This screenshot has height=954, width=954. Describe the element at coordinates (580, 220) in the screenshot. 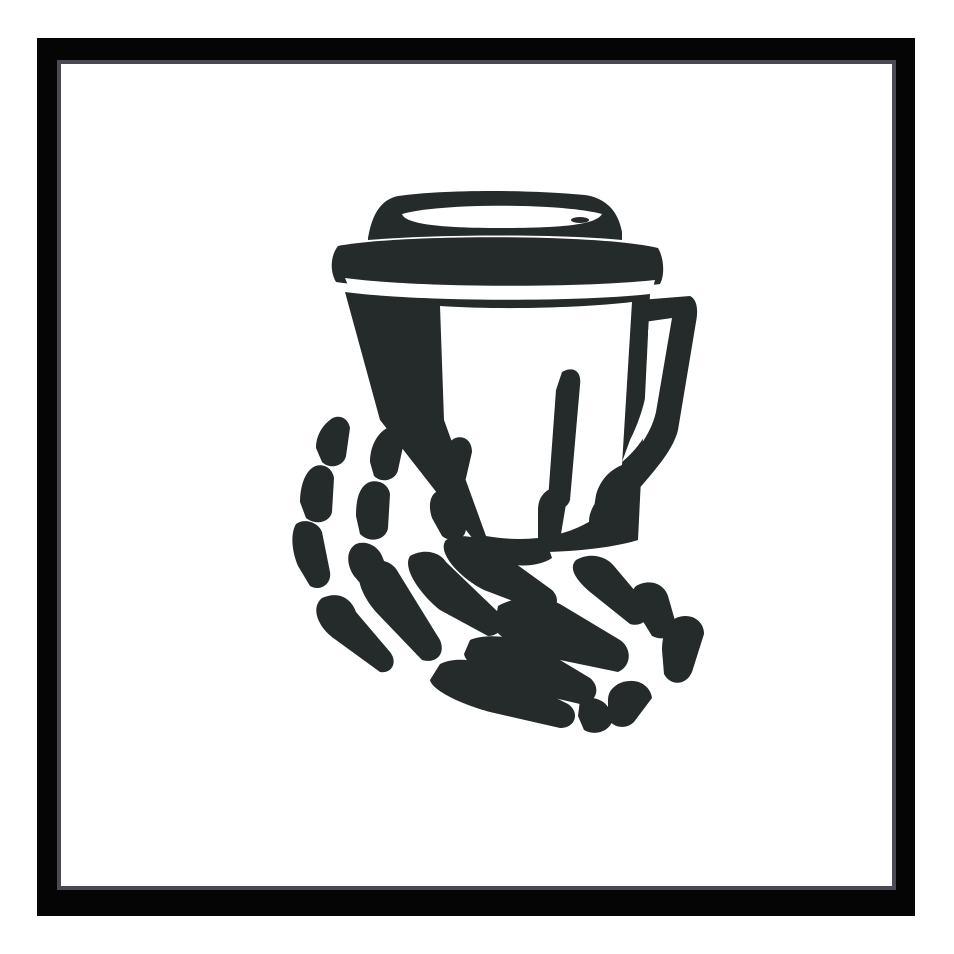

I see `cup-lid-sip-hole` at that location.